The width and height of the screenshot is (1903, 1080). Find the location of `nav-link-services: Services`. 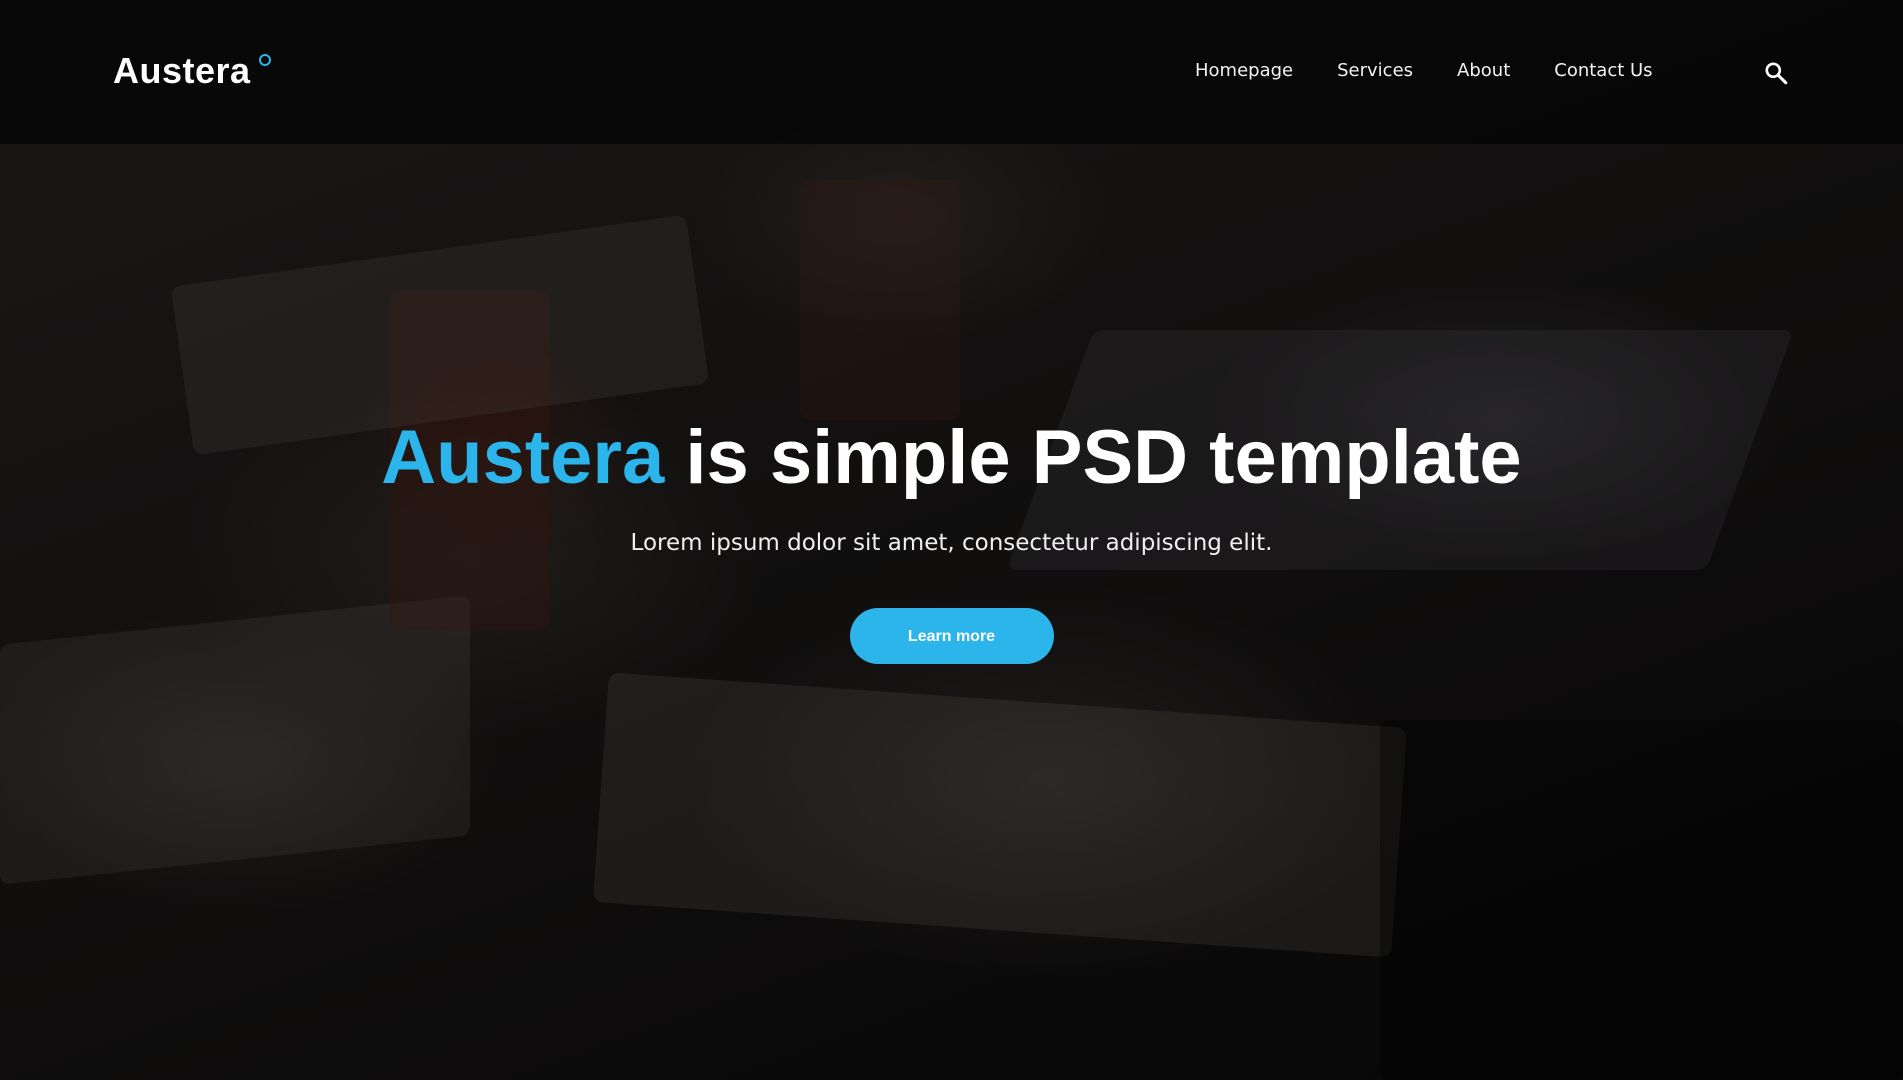

nav-link-services: Services is located at coordinates (1375, 70).